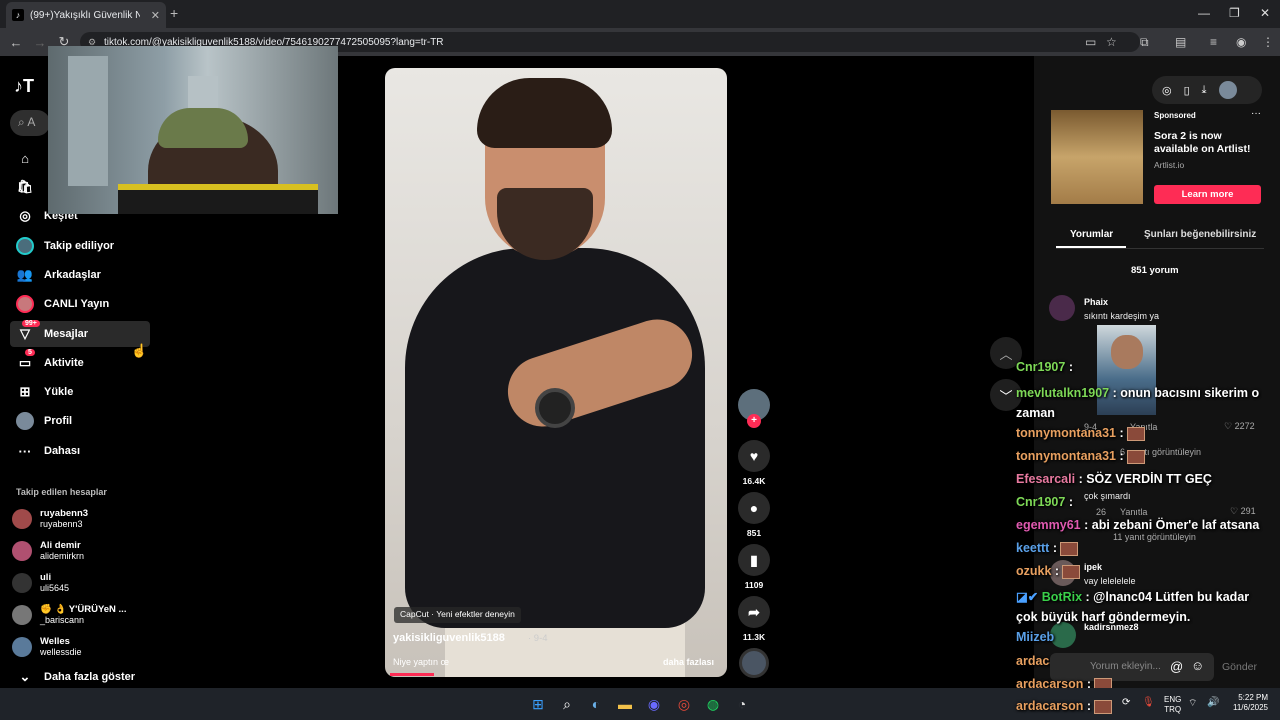 Image resolution: width=1280 pixels, height=720 pixels. What do you see at coordinates (1213, 702) in the screenshot?
I see `volume-icon: 🔊` at bounding box center [1213, 702].